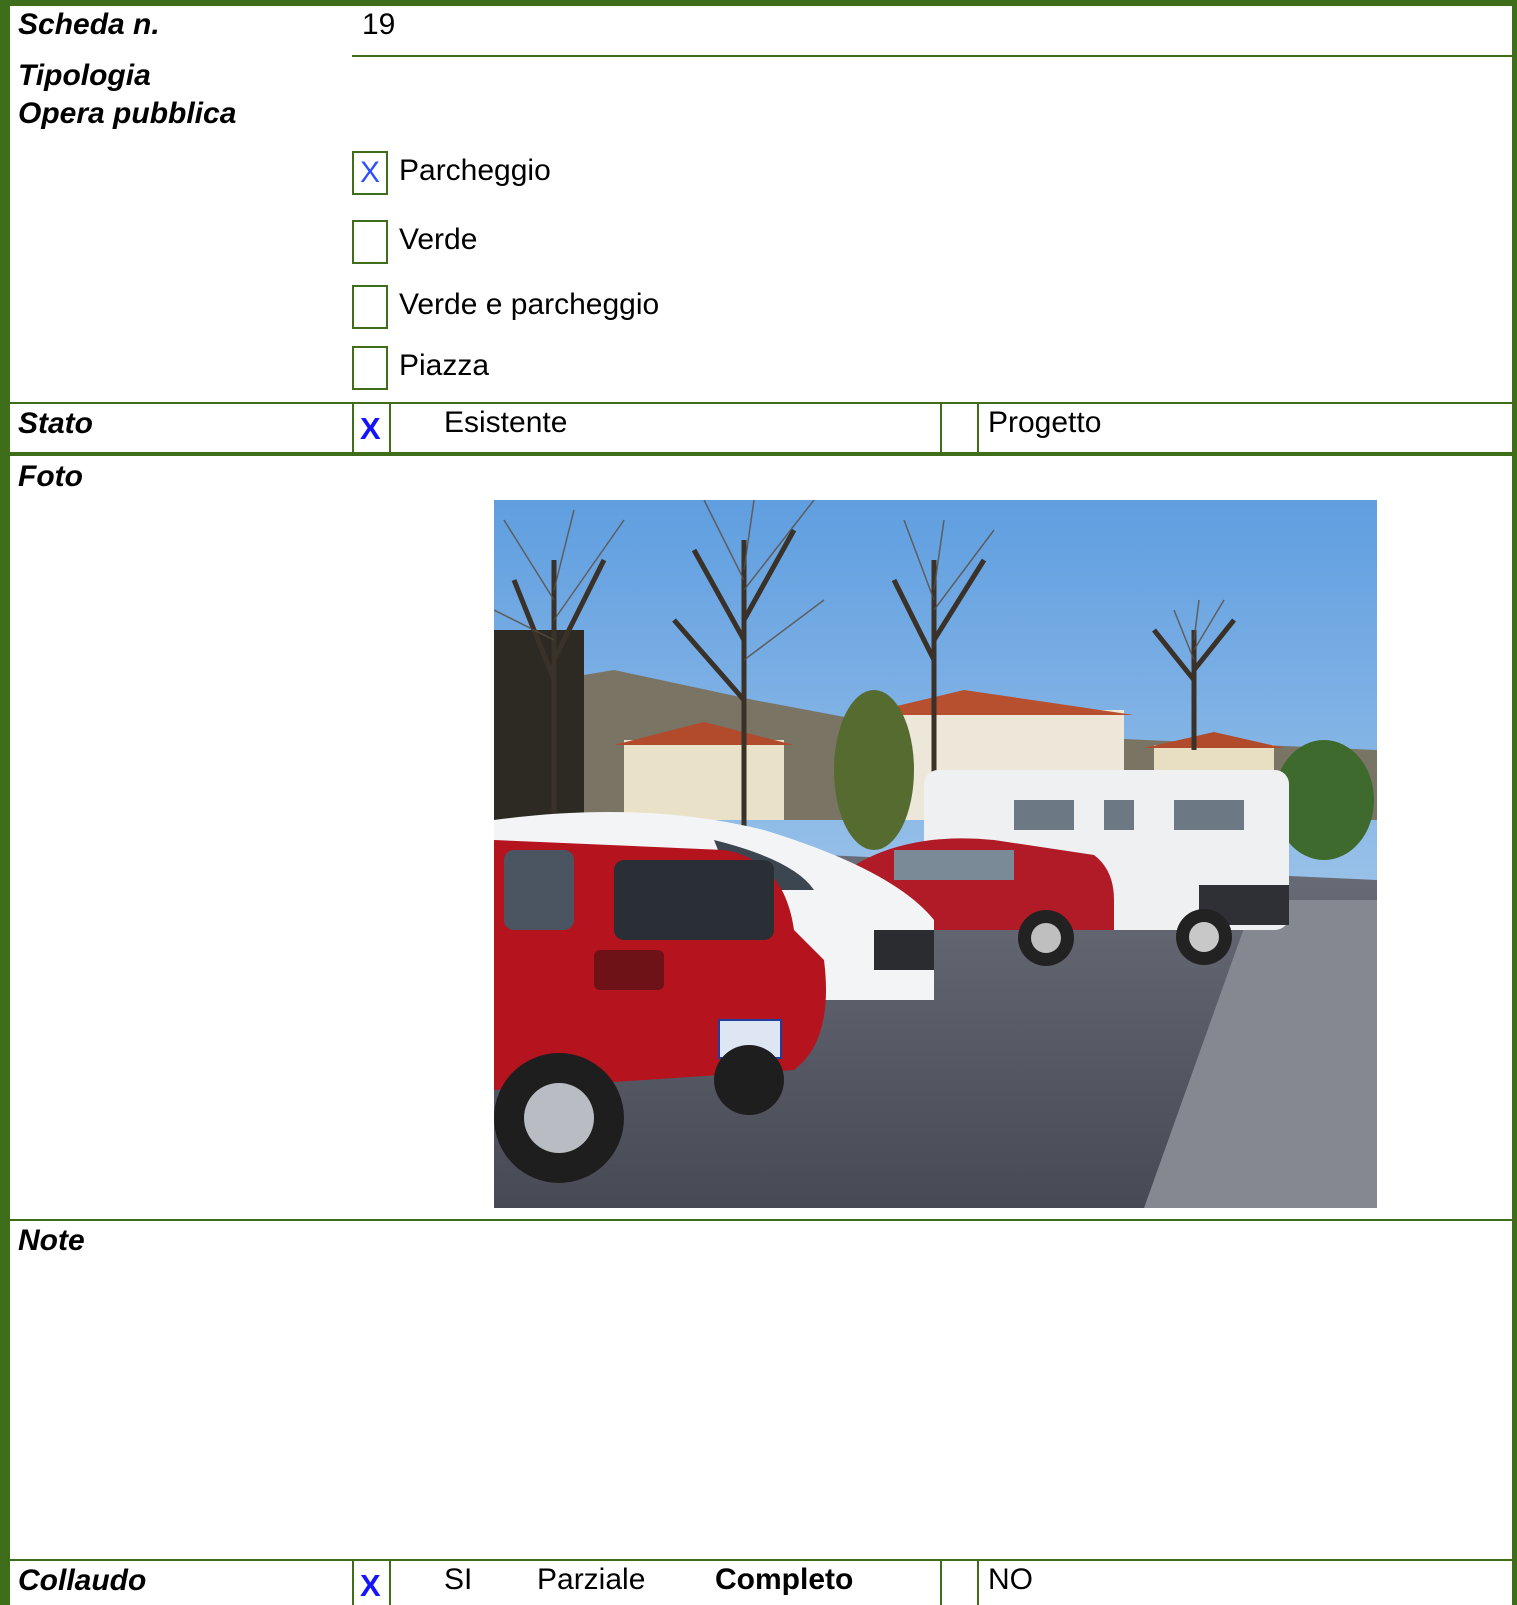 The image size is (1517, 1605). I want to click on option-verde-e-parcheggio-label: Verde e parcheggio, so click(529, 304).